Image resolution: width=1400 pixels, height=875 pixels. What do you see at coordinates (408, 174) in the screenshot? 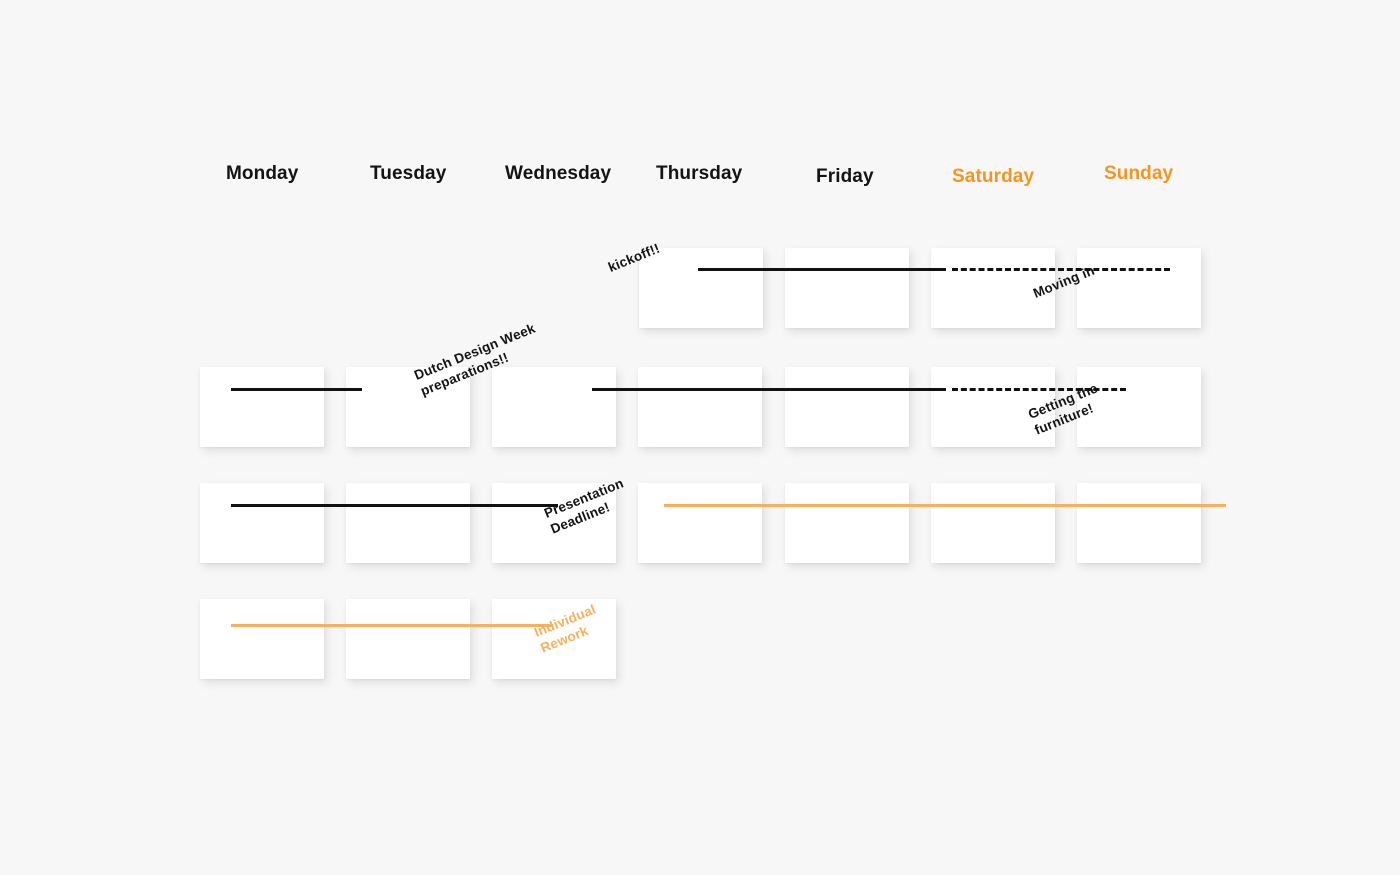
I see `day-header-tuesday: Tuesday` at bounding box center [408, 174].